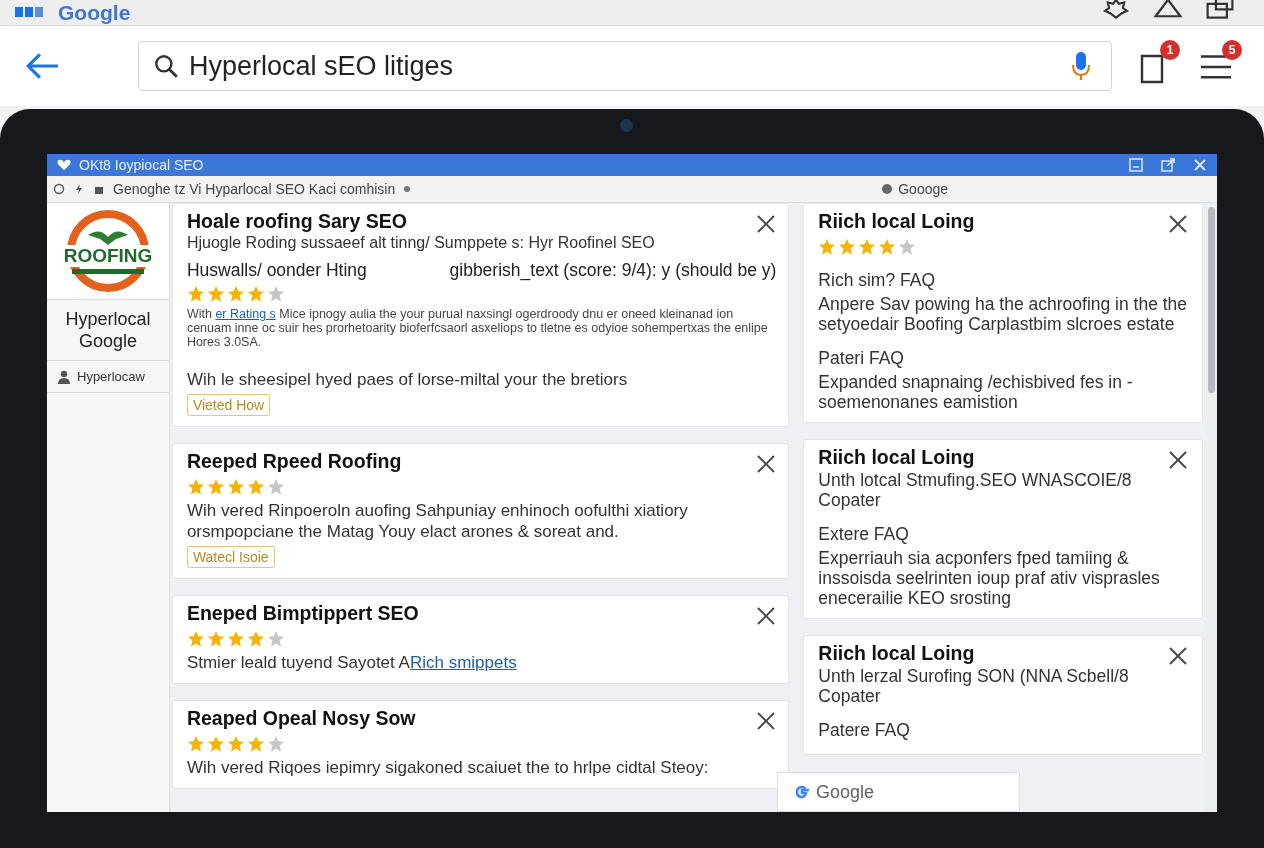 Image resolution: width=1264 pixels, height=848 pixels. What do you see at coordinates (1170, 50) in the screenshot?
I see `notification-badge: 1` at bounding box center [1170, 50].